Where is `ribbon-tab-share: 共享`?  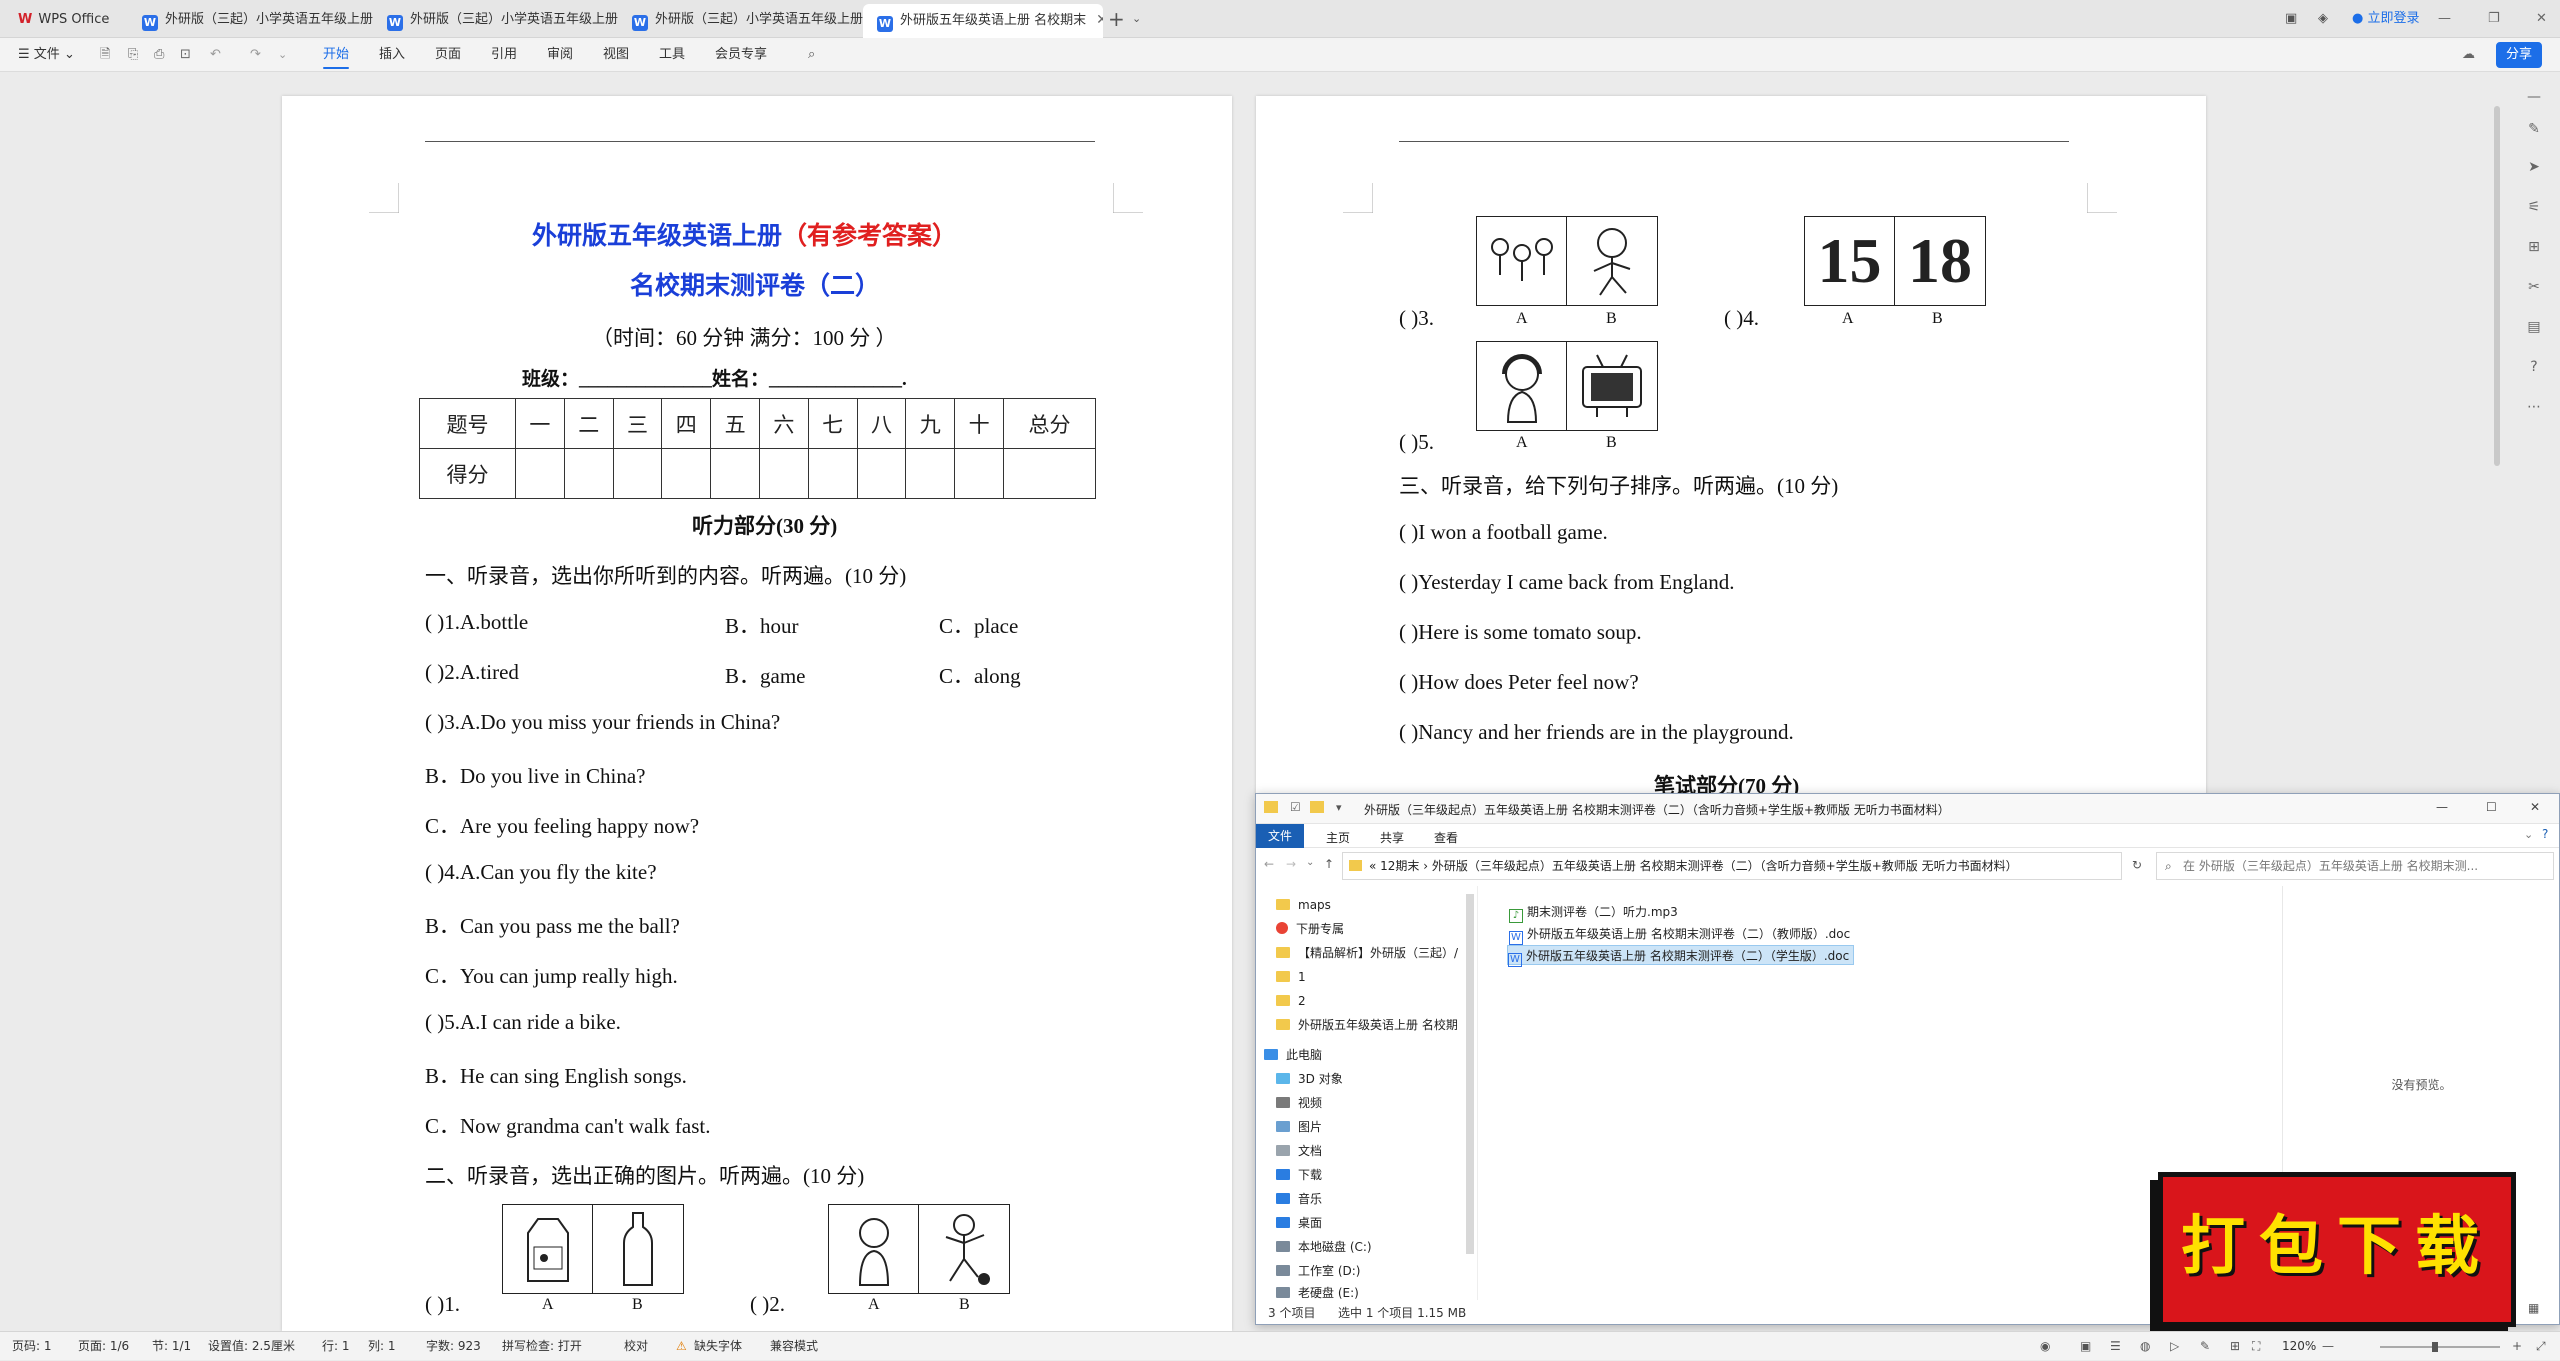 ribbon-tab-share: 共享 is located at coordinates (1392, 837).